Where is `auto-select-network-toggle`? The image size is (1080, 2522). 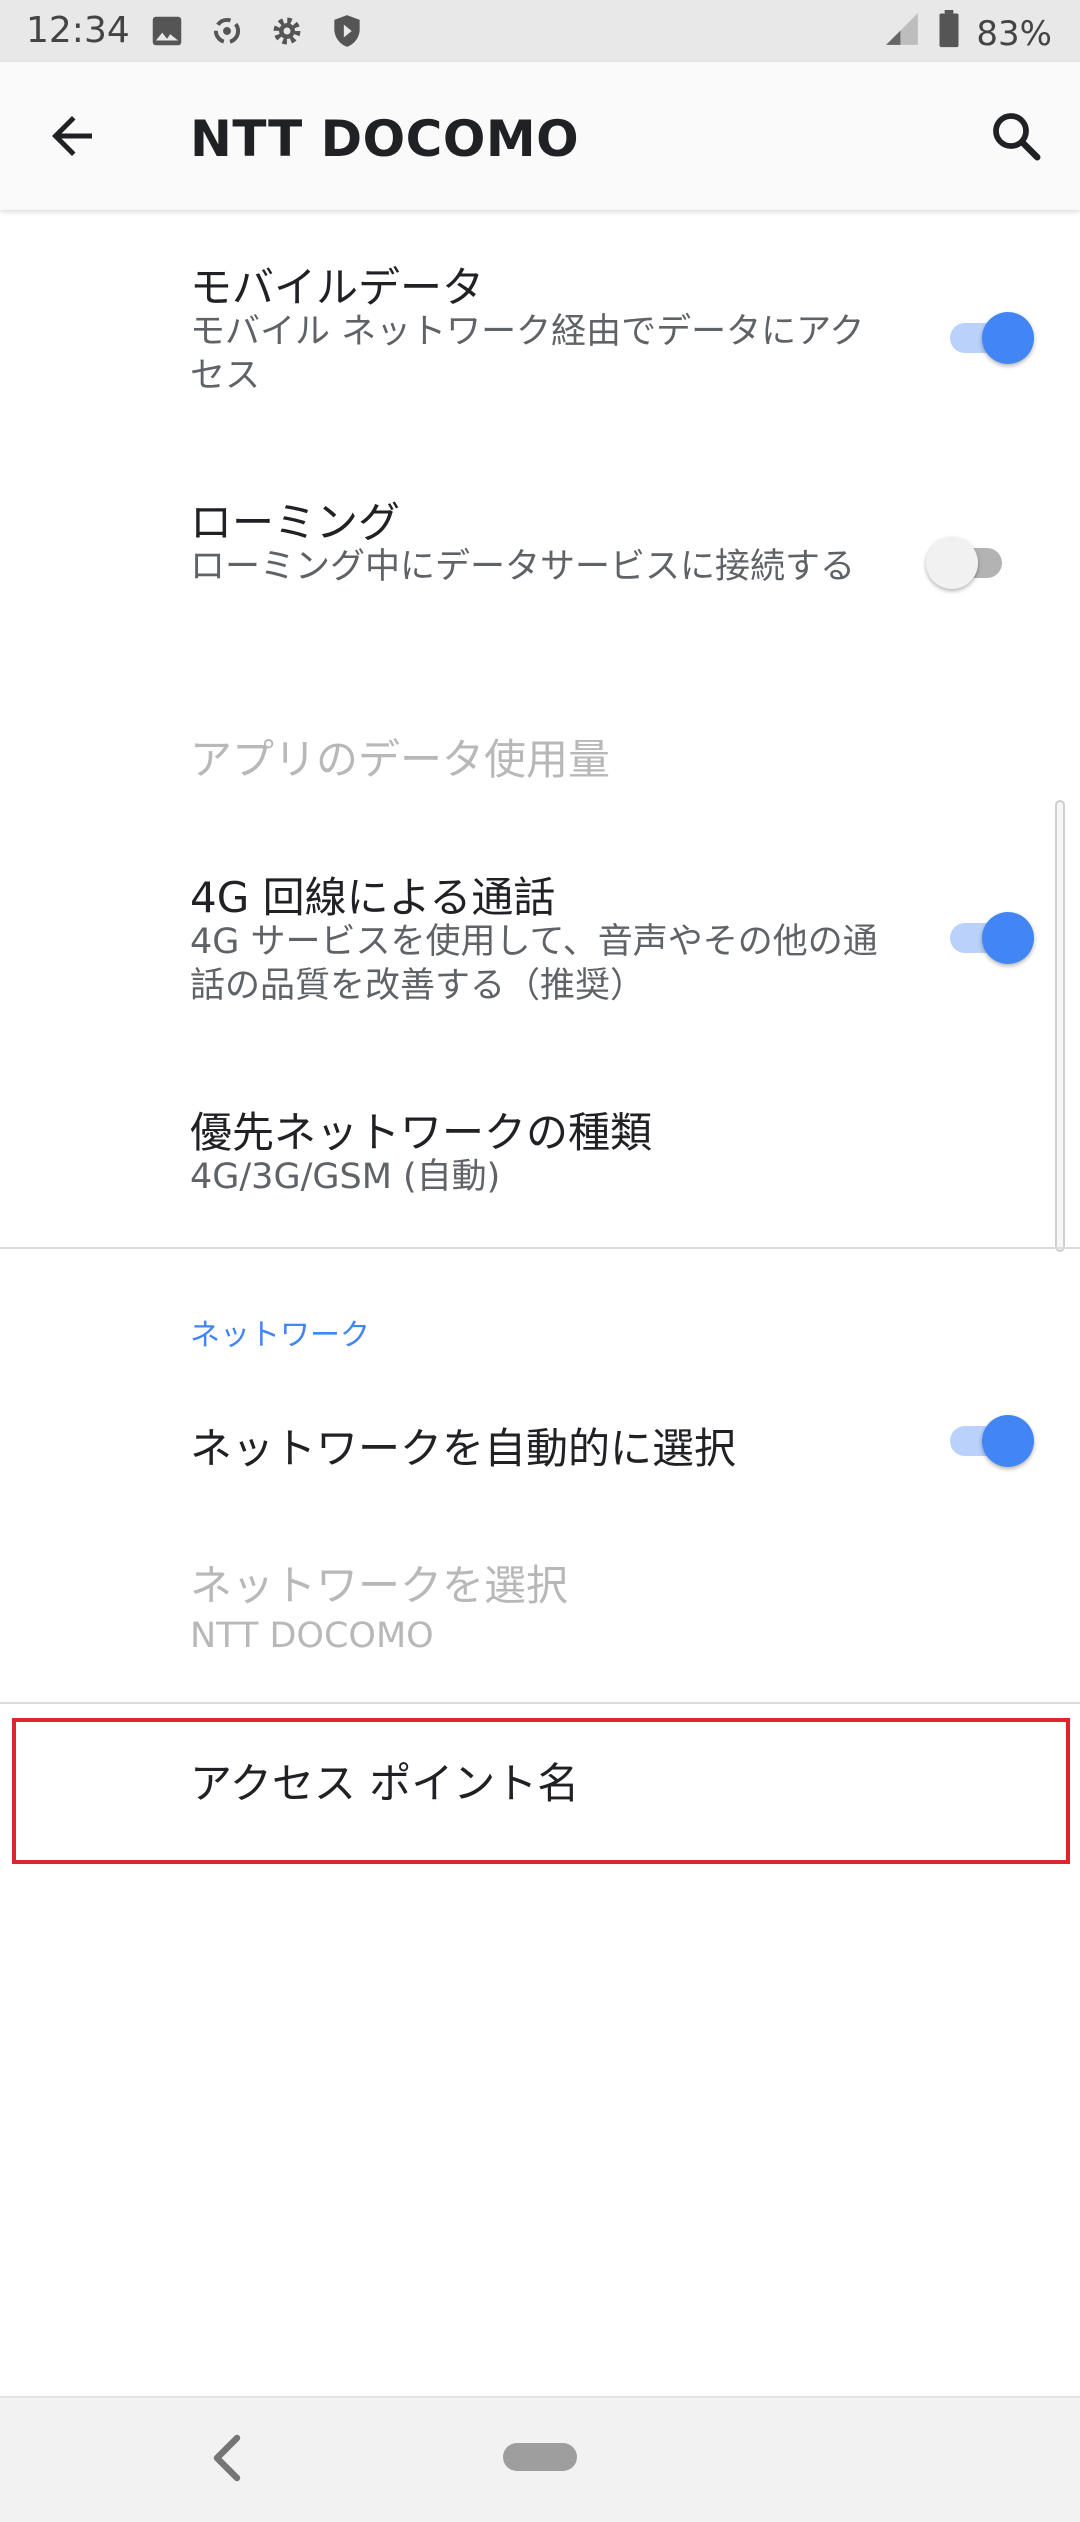 auto-select-network-toggle is located at coordinates (988, 1441).